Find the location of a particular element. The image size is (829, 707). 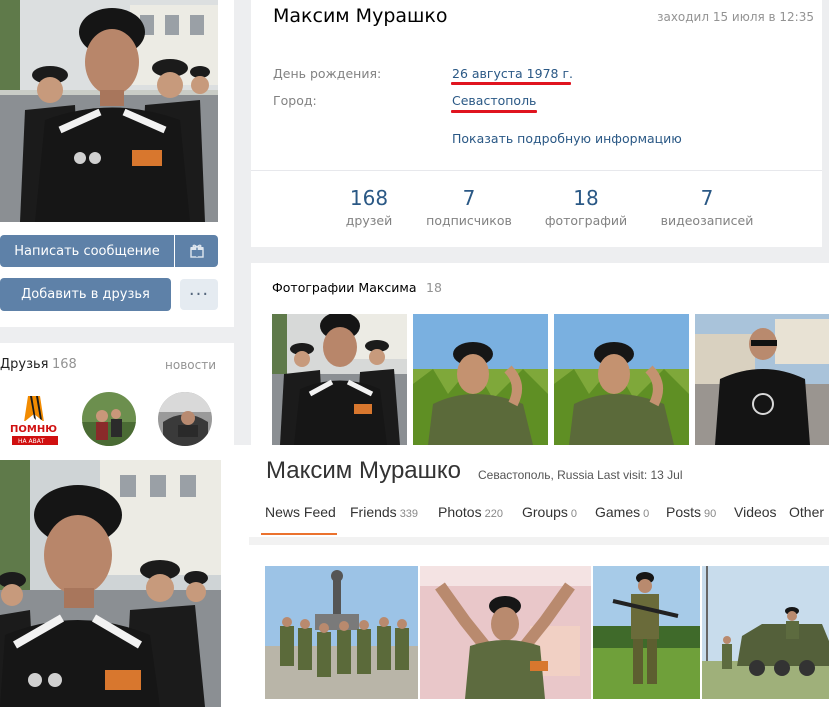

counter-followers: 7 подписчиков is located at coordinates (469, 207).